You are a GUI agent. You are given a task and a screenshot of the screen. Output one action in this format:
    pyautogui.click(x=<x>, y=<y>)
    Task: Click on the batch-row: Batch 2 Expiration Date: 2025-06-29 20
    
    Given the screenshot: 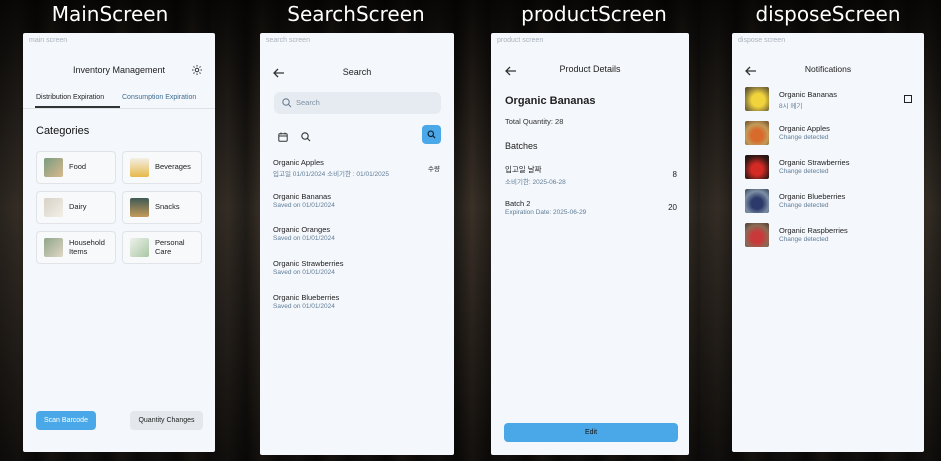 What is the action you would take?
    pyautogui.click(x=591, y=207)
    